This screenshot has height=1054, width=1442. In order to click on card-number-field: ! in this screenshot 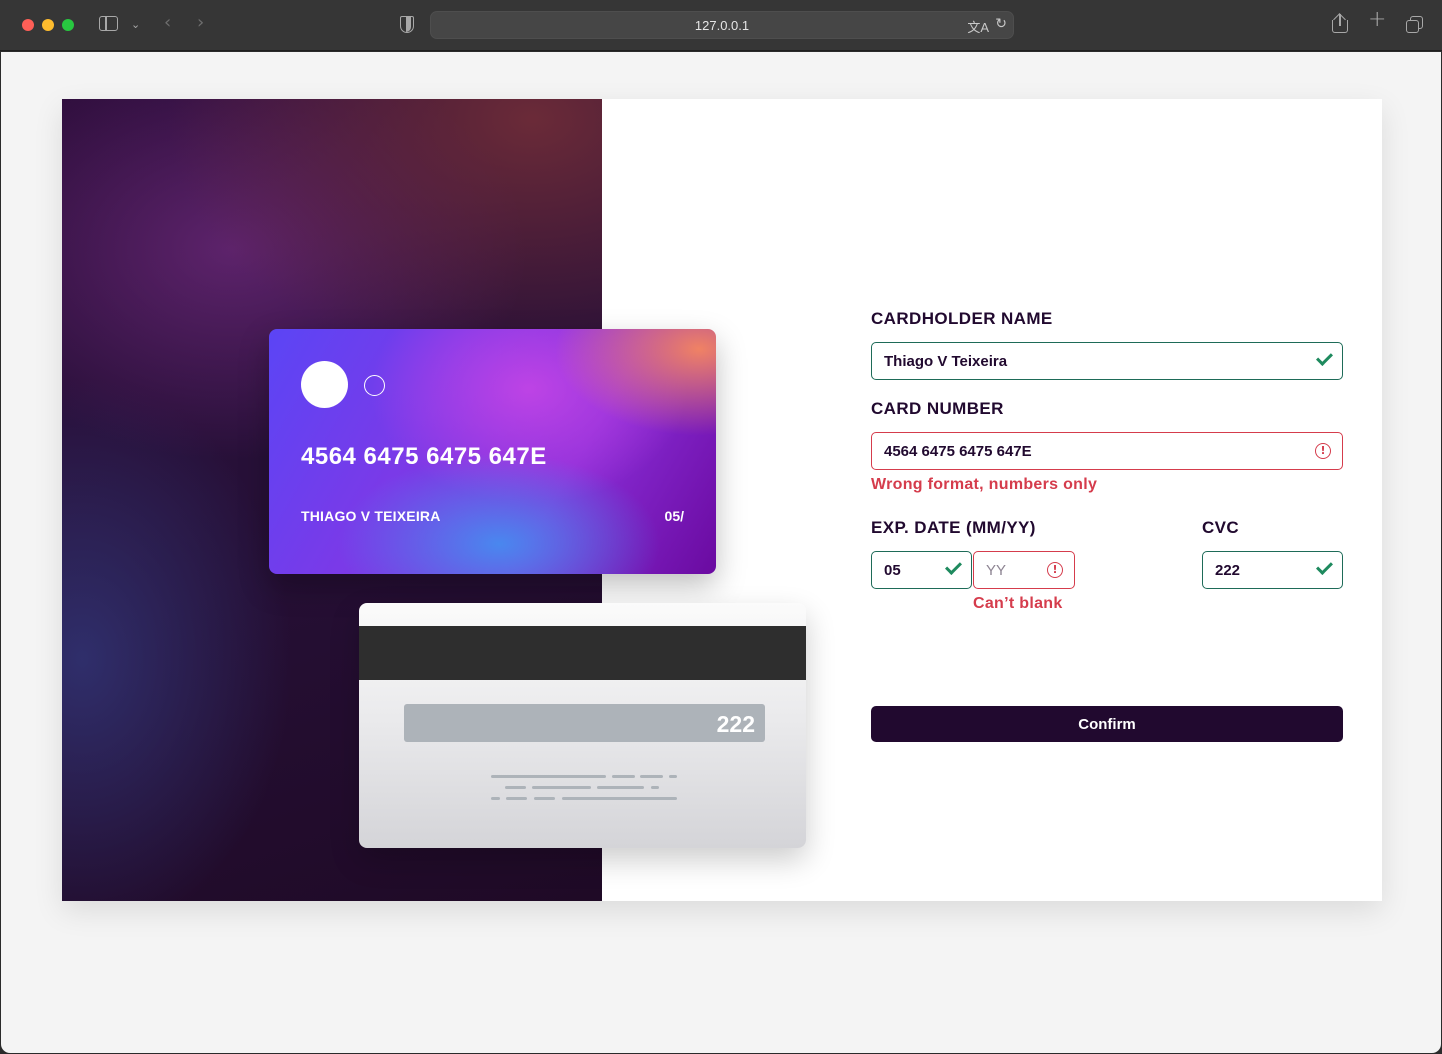, I will do `click(1107, 451)`.